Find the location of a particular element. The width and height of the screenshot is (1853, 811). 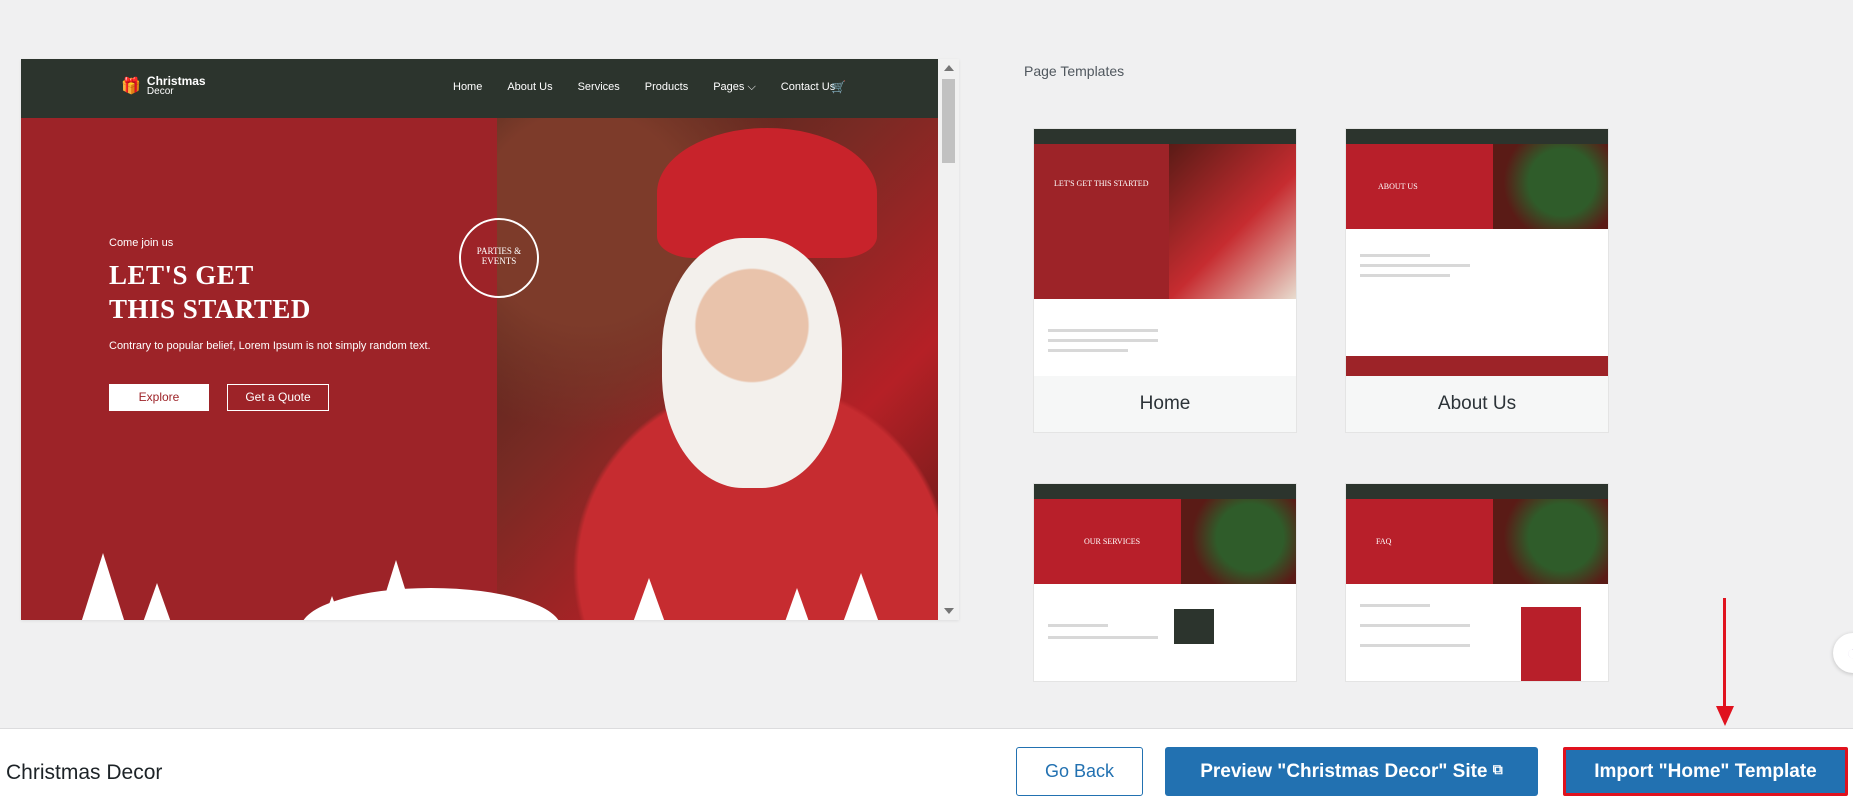

preview-site-button: Preview "Christmas Decor" Site ⧉ is located at coordinates (1351, 771).